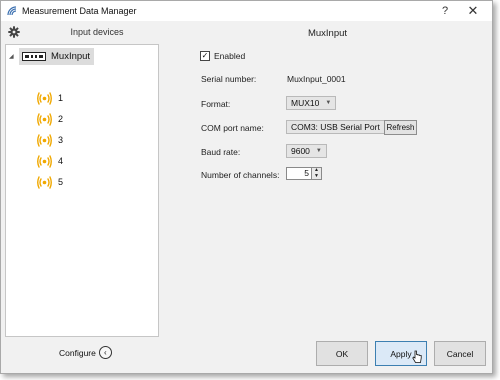 Image resolution: width=500 pixels, height=380 pixels. What do you see at coordinates (240, 175) in the screenshot?
I see `number-of-channels-label: Number of channels:` at bounding box center [240, 175].